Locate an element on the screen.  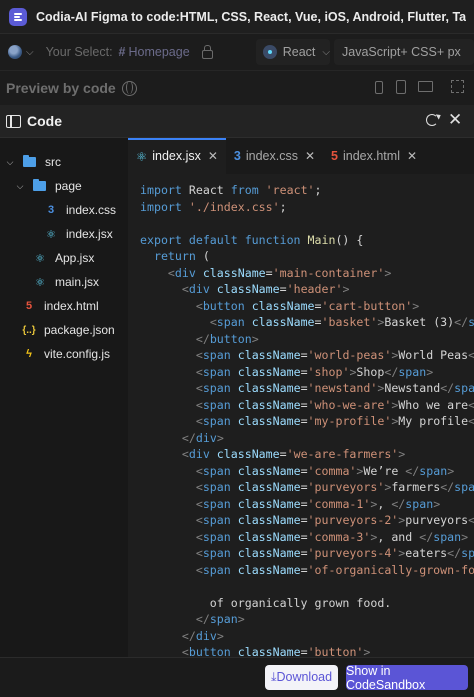
globe-icon is located at coordinates (129, 88).